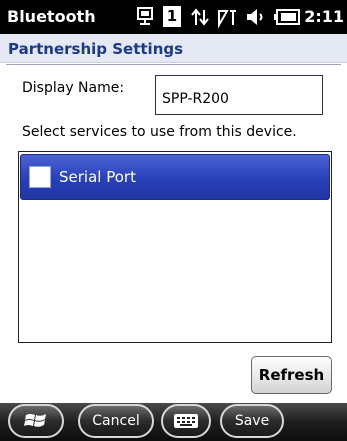  I want to click on keyboard-icon, so click(186, 421).